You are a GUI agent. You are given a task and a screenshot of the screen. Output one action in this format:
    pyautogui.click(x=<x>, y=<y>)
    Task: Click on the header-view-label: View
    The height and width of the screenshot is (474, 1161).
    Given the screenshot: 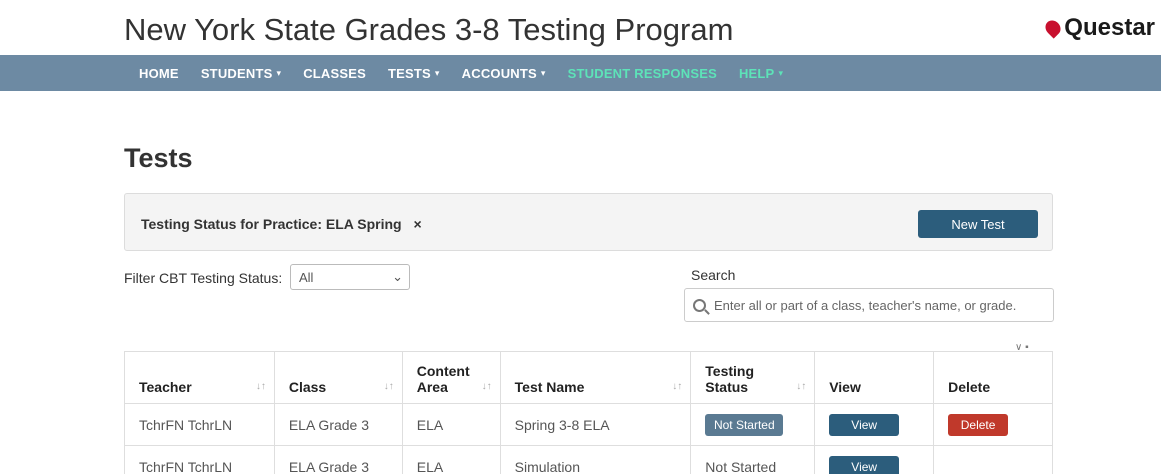 What is the action you would take?
    pyautogui.click(x=845, y=387)
    